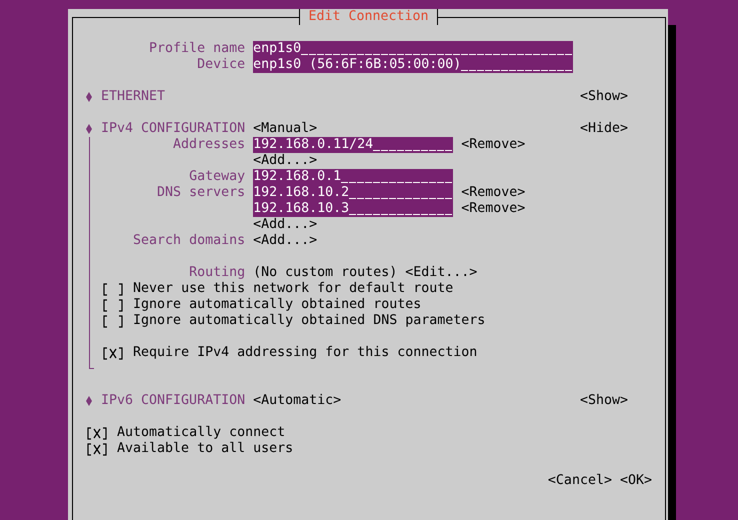 The image size is (738, 520). I want to click on field-label: Profile name, so click(197, 49).